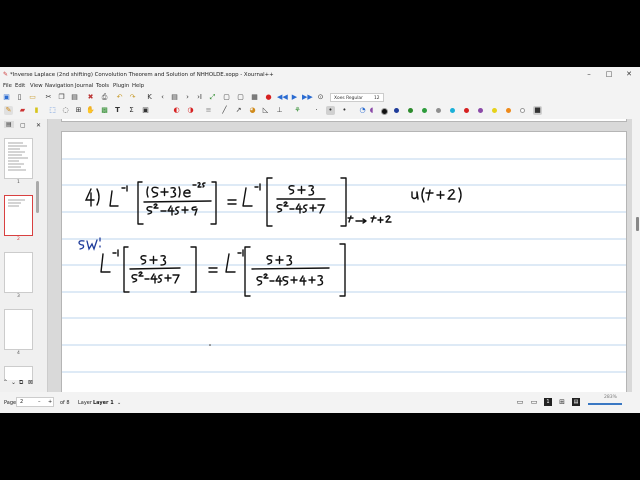 Image resolution: width=640 pixels, height=480 pixels. Describe the element at coordinates (254, 97) in the screenshot. I see `layer-icon: ▦` at that location.